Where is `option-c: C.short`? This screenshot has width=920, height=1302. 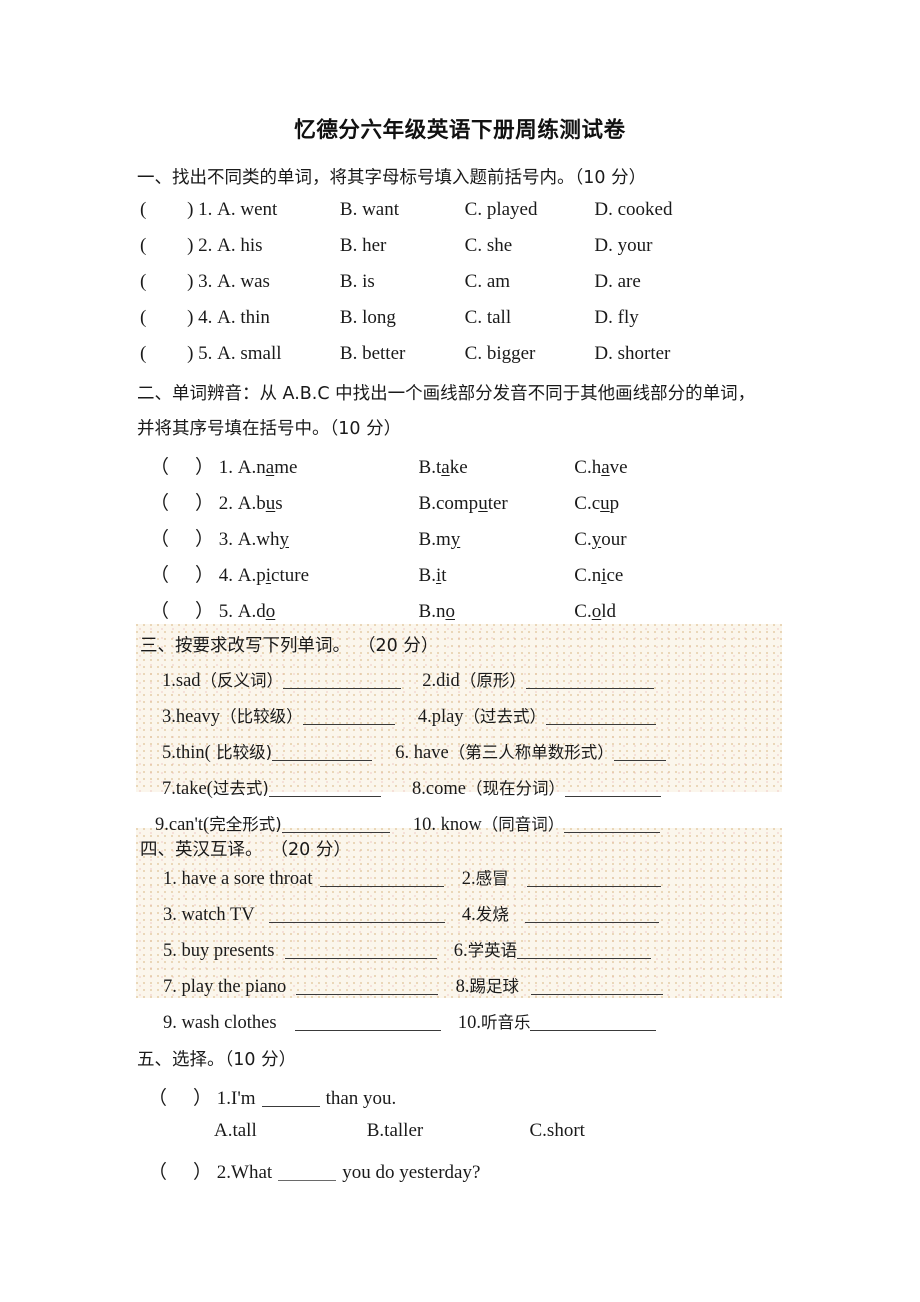
option-c: C.short is located at coordinates (557, 1131).